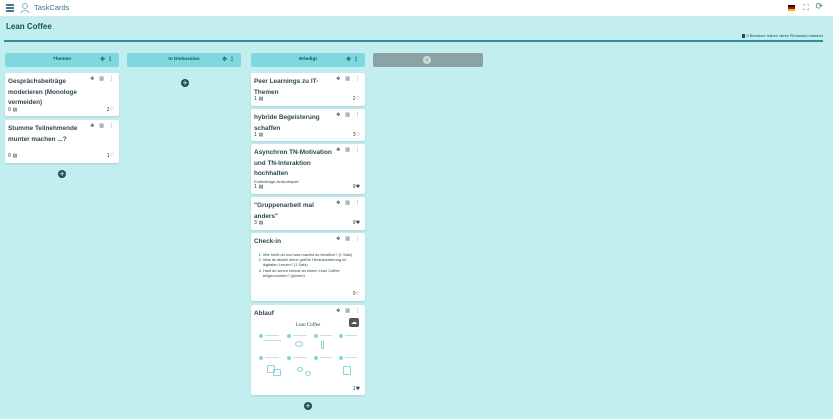 This screenshot has height=419, width=833. What do you see at coordinates (29, 26) in the screenshot?
I see `board-title: Lean Coffee` at bounding box center [29, 26].